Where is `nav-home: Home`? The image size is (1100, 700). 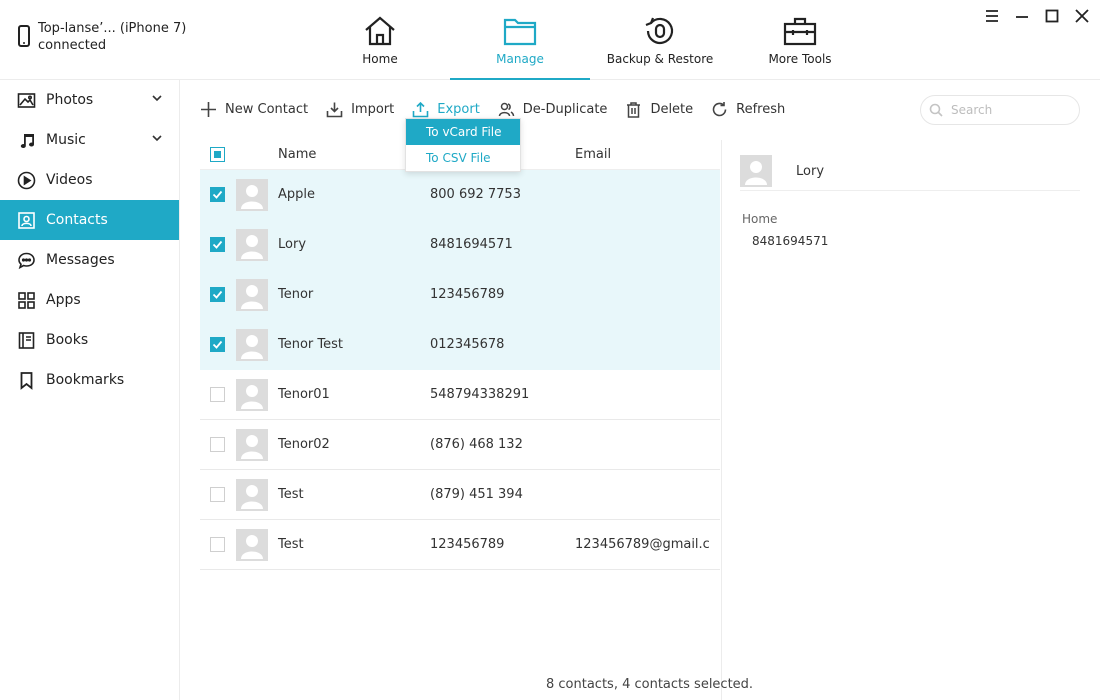 nav-home: Home is located at coordinates (380, 40).